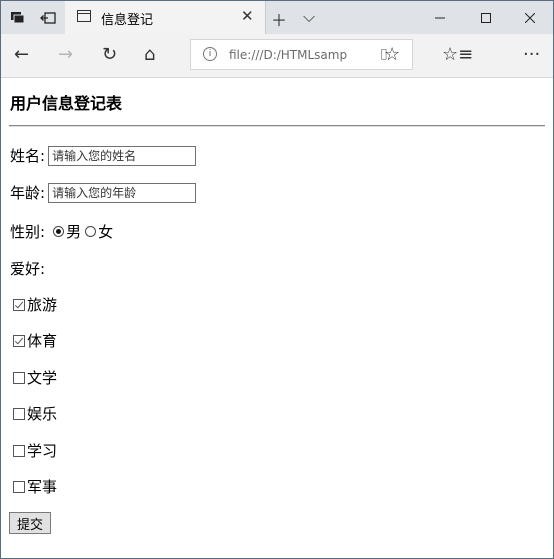 This screenshot has height=559, width=554. What do you see at coordinates (30, 523) in the screenshot?
I see `submit-button: 提交` at bounding box center [30, 523].